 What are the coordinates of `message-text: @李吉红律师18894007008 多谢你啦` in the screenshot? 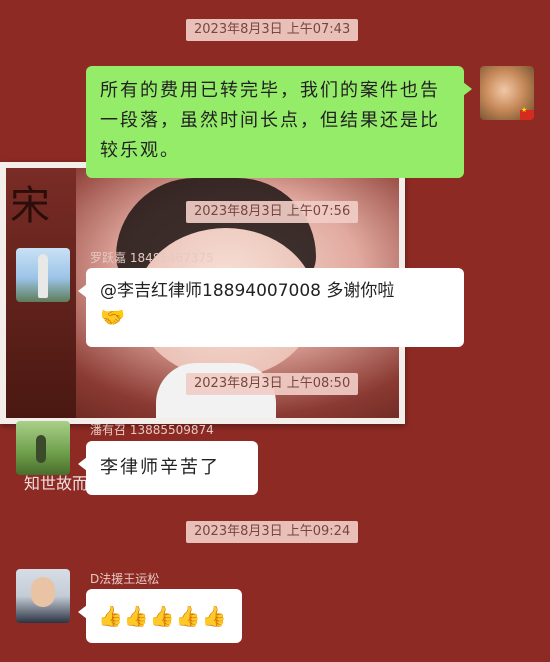 It's located at (247, 291).